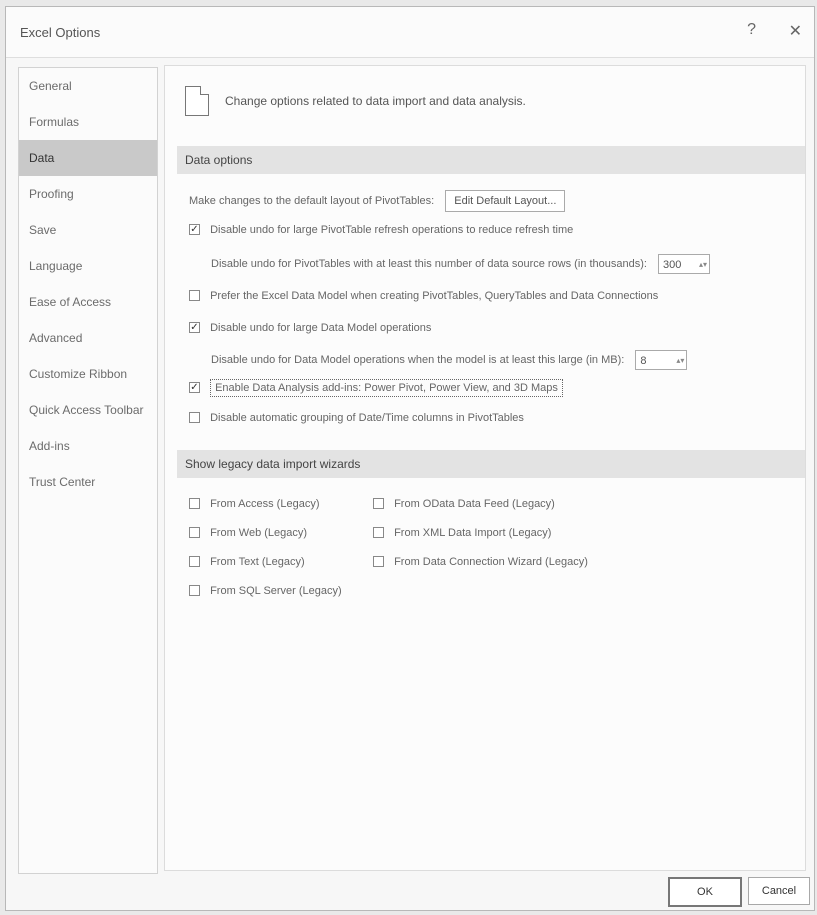  What do you see at coordinates (194, 503) in the screenshot?
I see `legacy-access-checkbox` at bounding box center [194, 503].